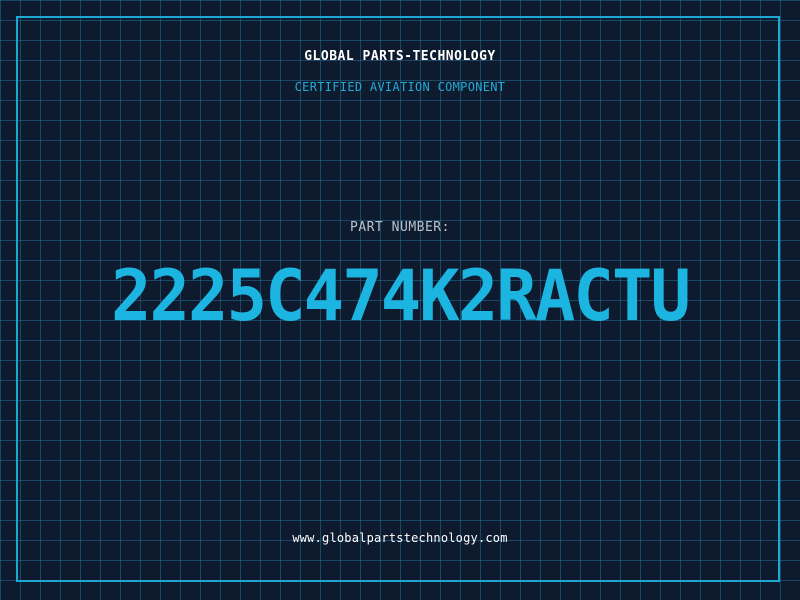  What do you see at coordinates (400, 87) in the screenshot?
I see `tagline: CERTIFIED AVIATION COMPONENT` at bounding box center [400, 87].